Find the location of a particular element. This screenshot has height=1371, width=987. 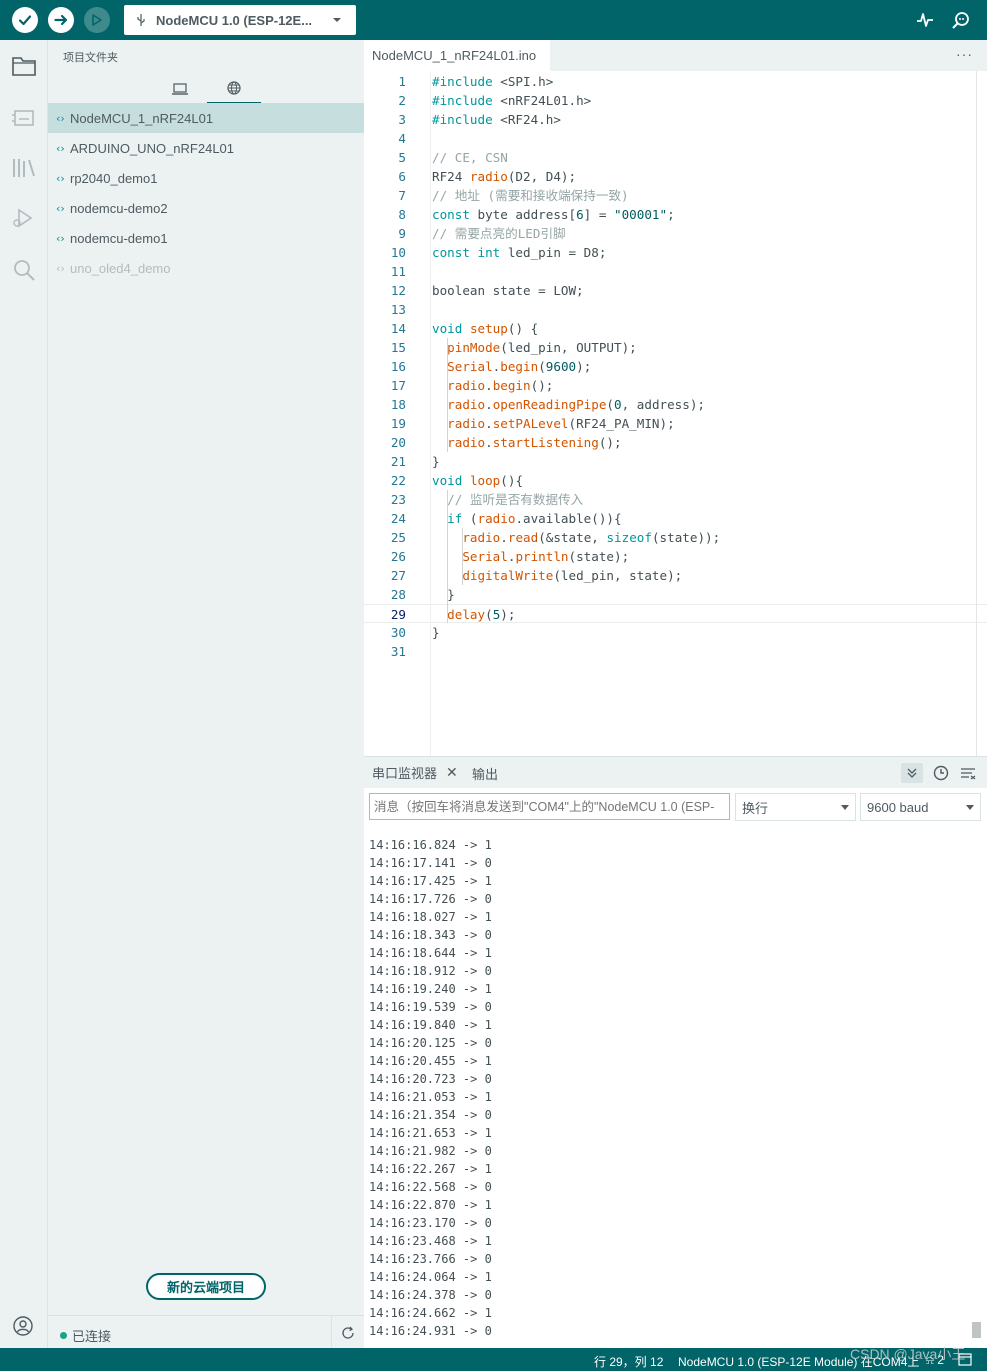

account-button is located at coordinates (24, 1327).